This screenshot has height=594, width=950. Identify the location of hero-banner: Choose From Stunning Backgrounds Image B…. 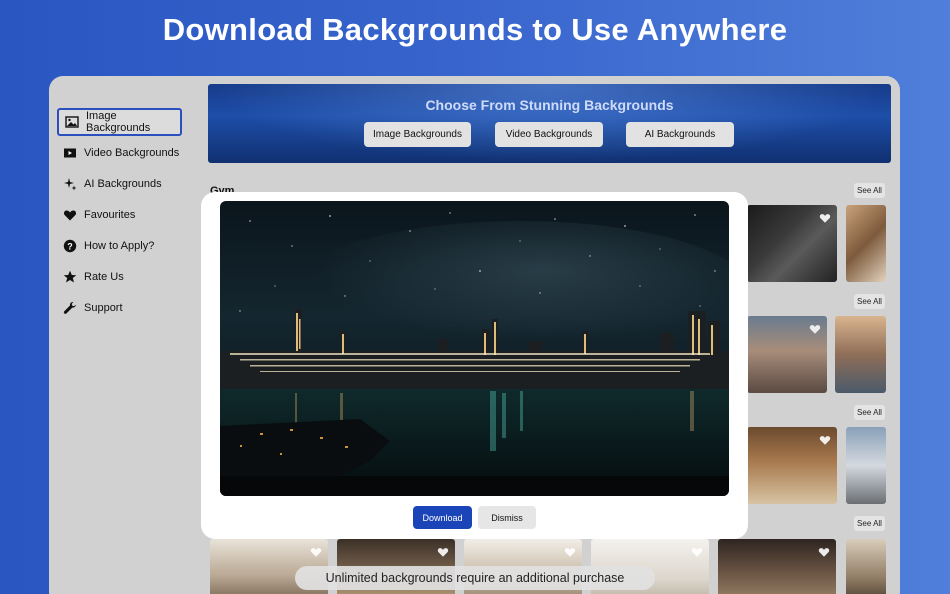
(549, 123).